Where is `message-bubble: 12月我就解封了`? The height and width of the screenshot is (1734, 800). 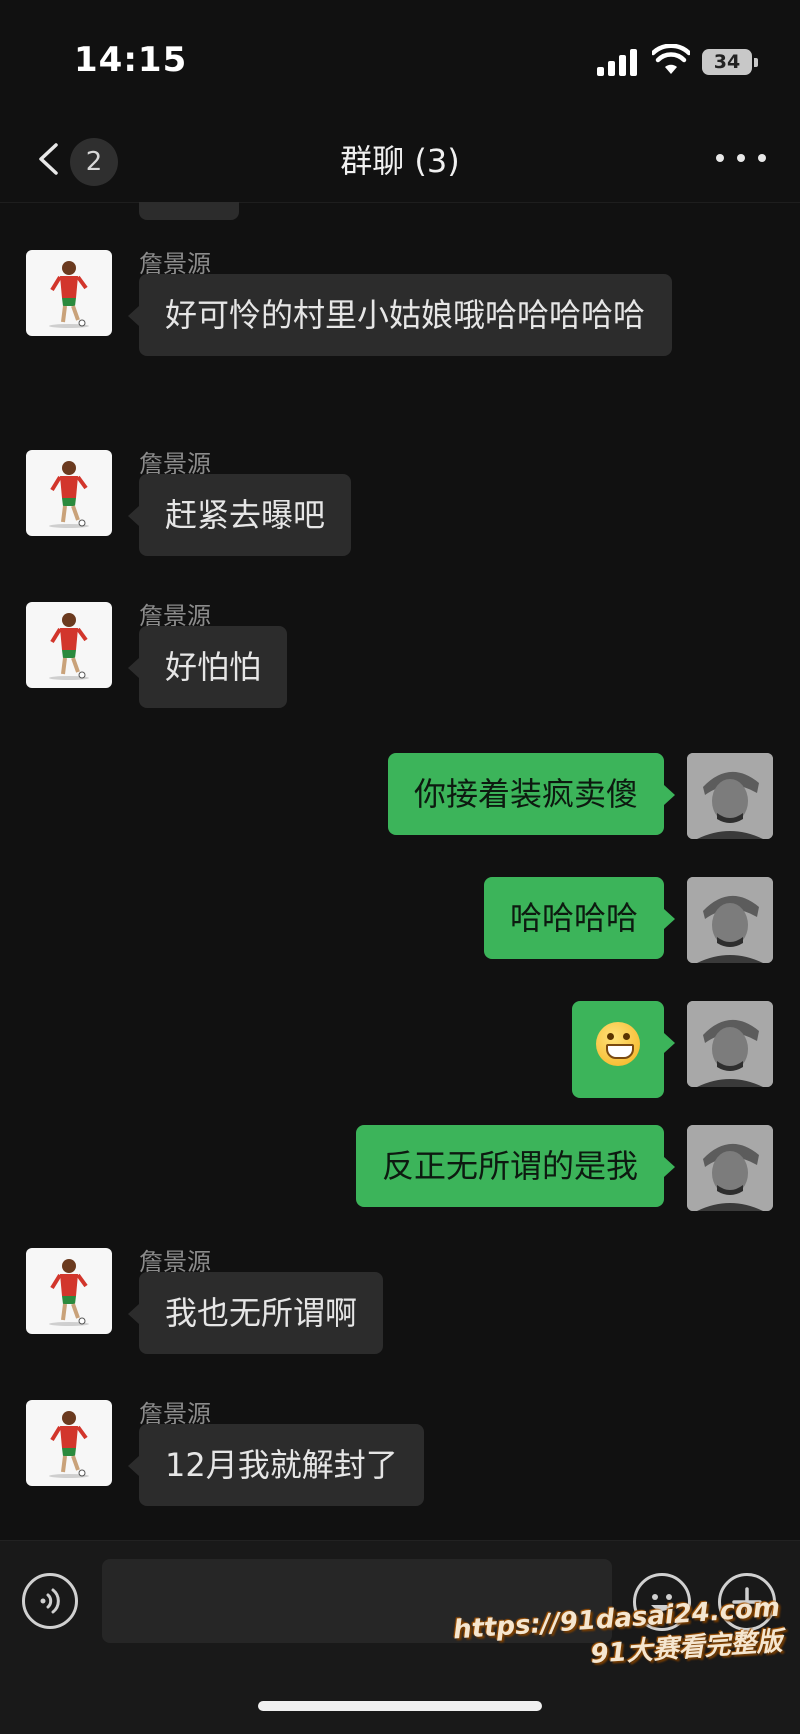 message-bubble: 12月我就解封了 is located at coordinates (276, 1465).